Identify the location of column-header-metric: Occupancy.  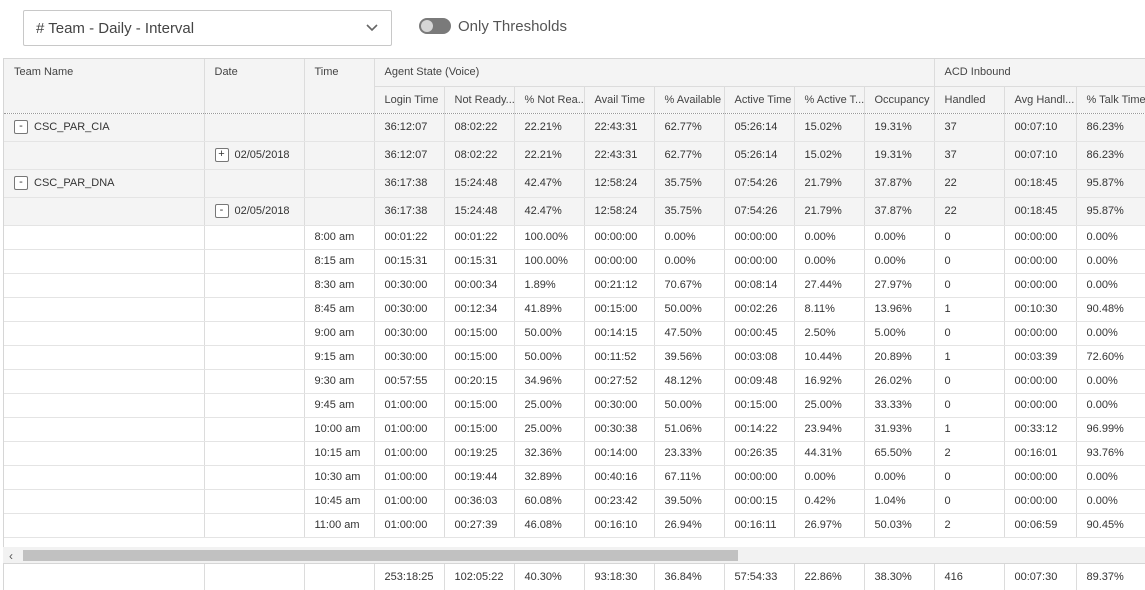
(899, 100).